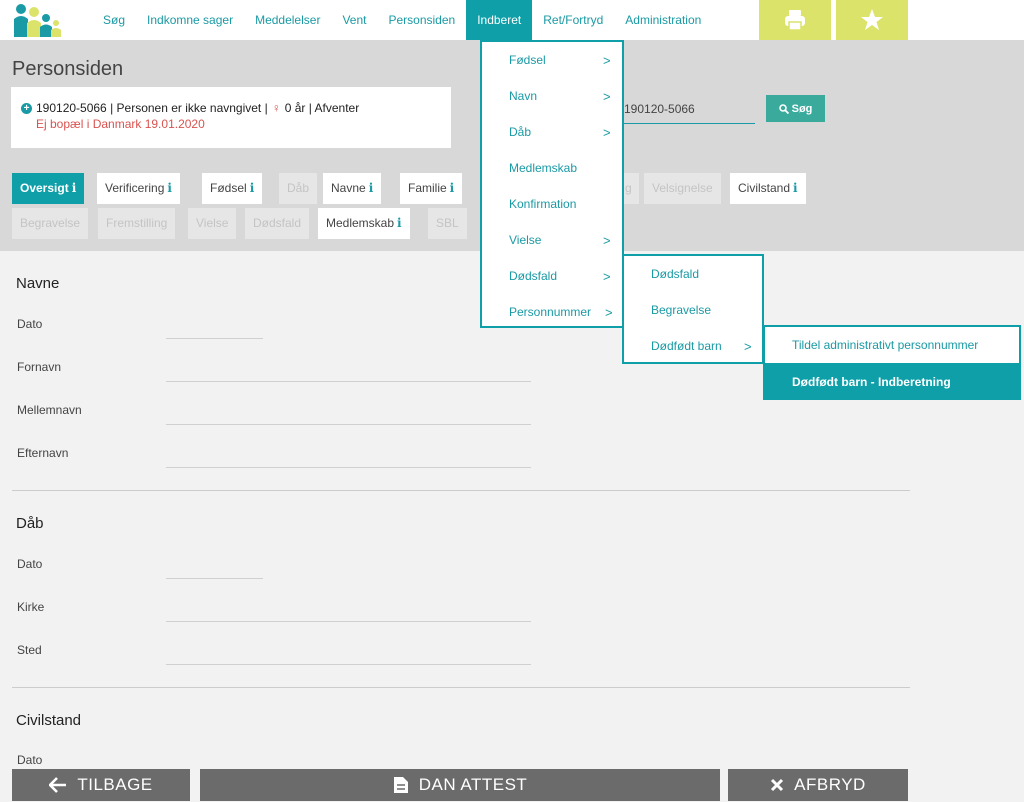  What do you see at coordinates (663, 20) in the screenshot?
I see `nav-administration: Administration` at bounding box center [663, 20].